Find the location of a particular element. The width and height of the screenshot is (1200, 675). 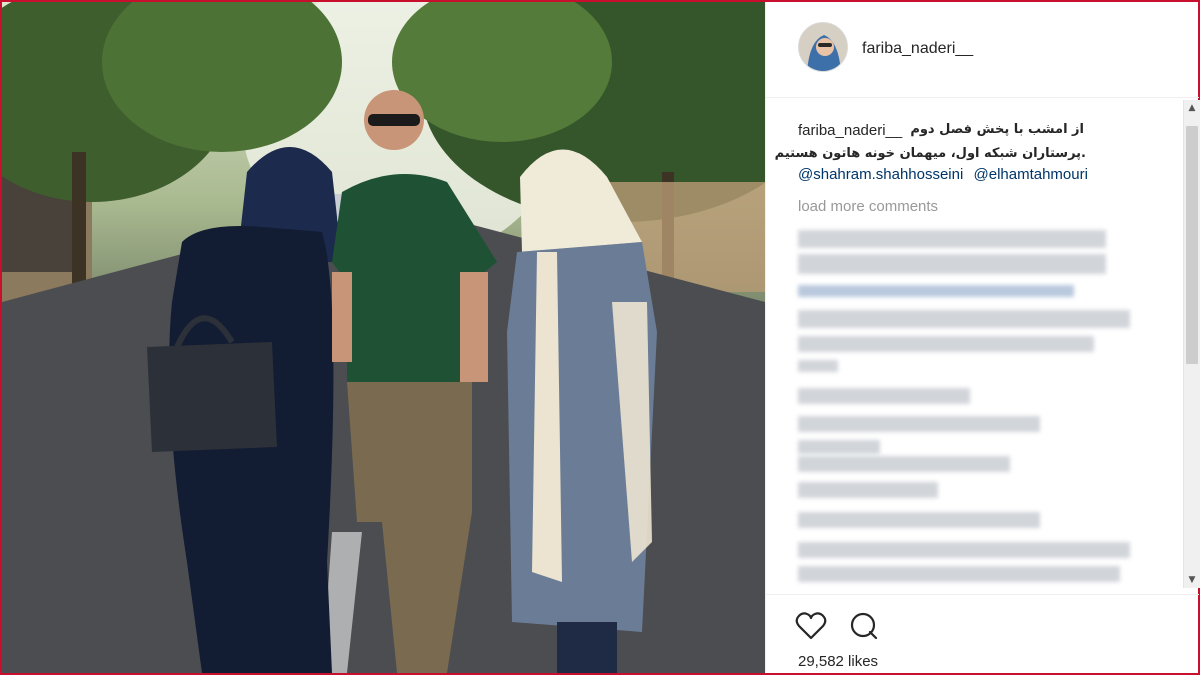

mention-link: @elhamtahmouri is located at coordinates (1031, 174).